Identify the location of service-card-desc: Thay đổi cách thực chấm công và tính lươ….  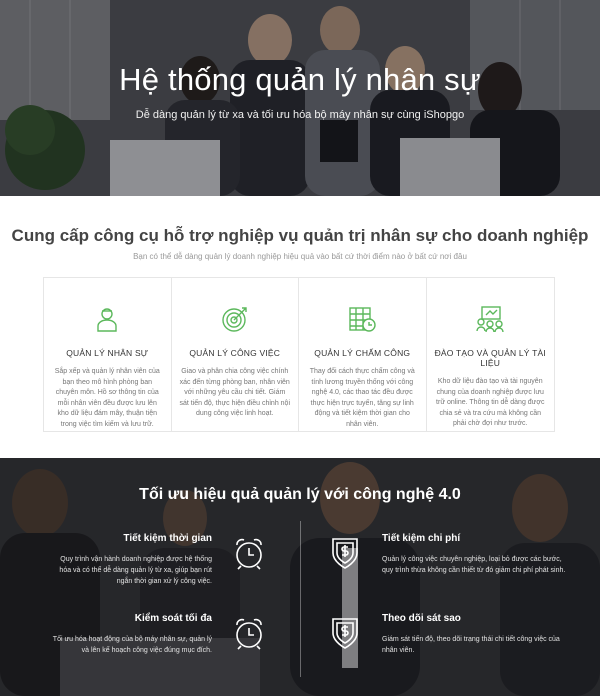
(362, 398).